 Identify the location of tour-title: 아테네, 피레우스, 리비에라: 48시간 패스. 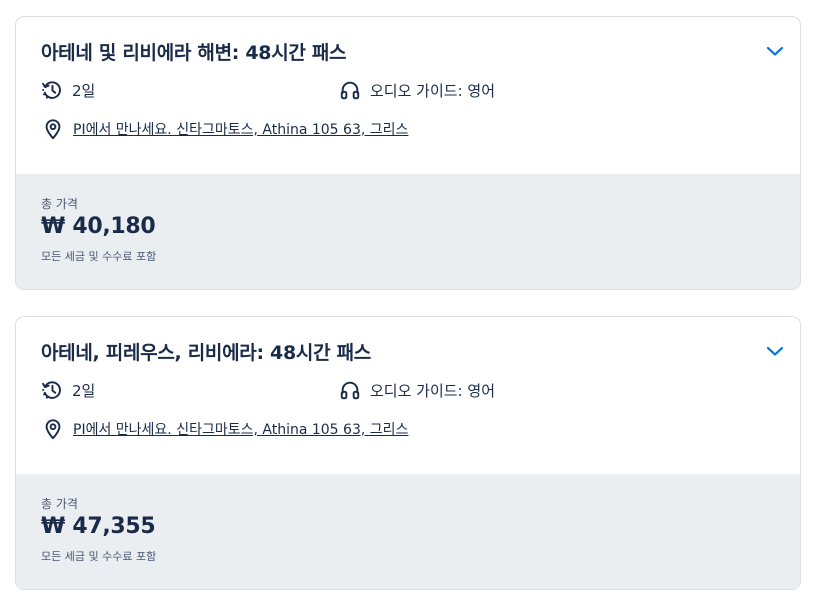
(206, 351).